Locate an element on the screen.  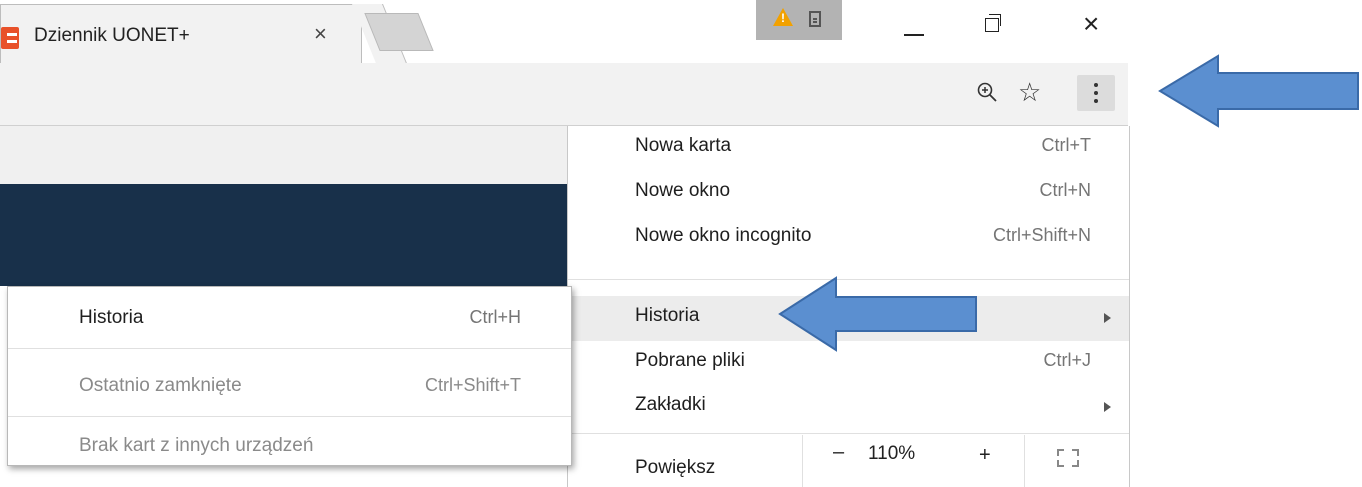
menu-item-new-tab: Nowa karta Ctrl+T is located at coordinates (848, 148).